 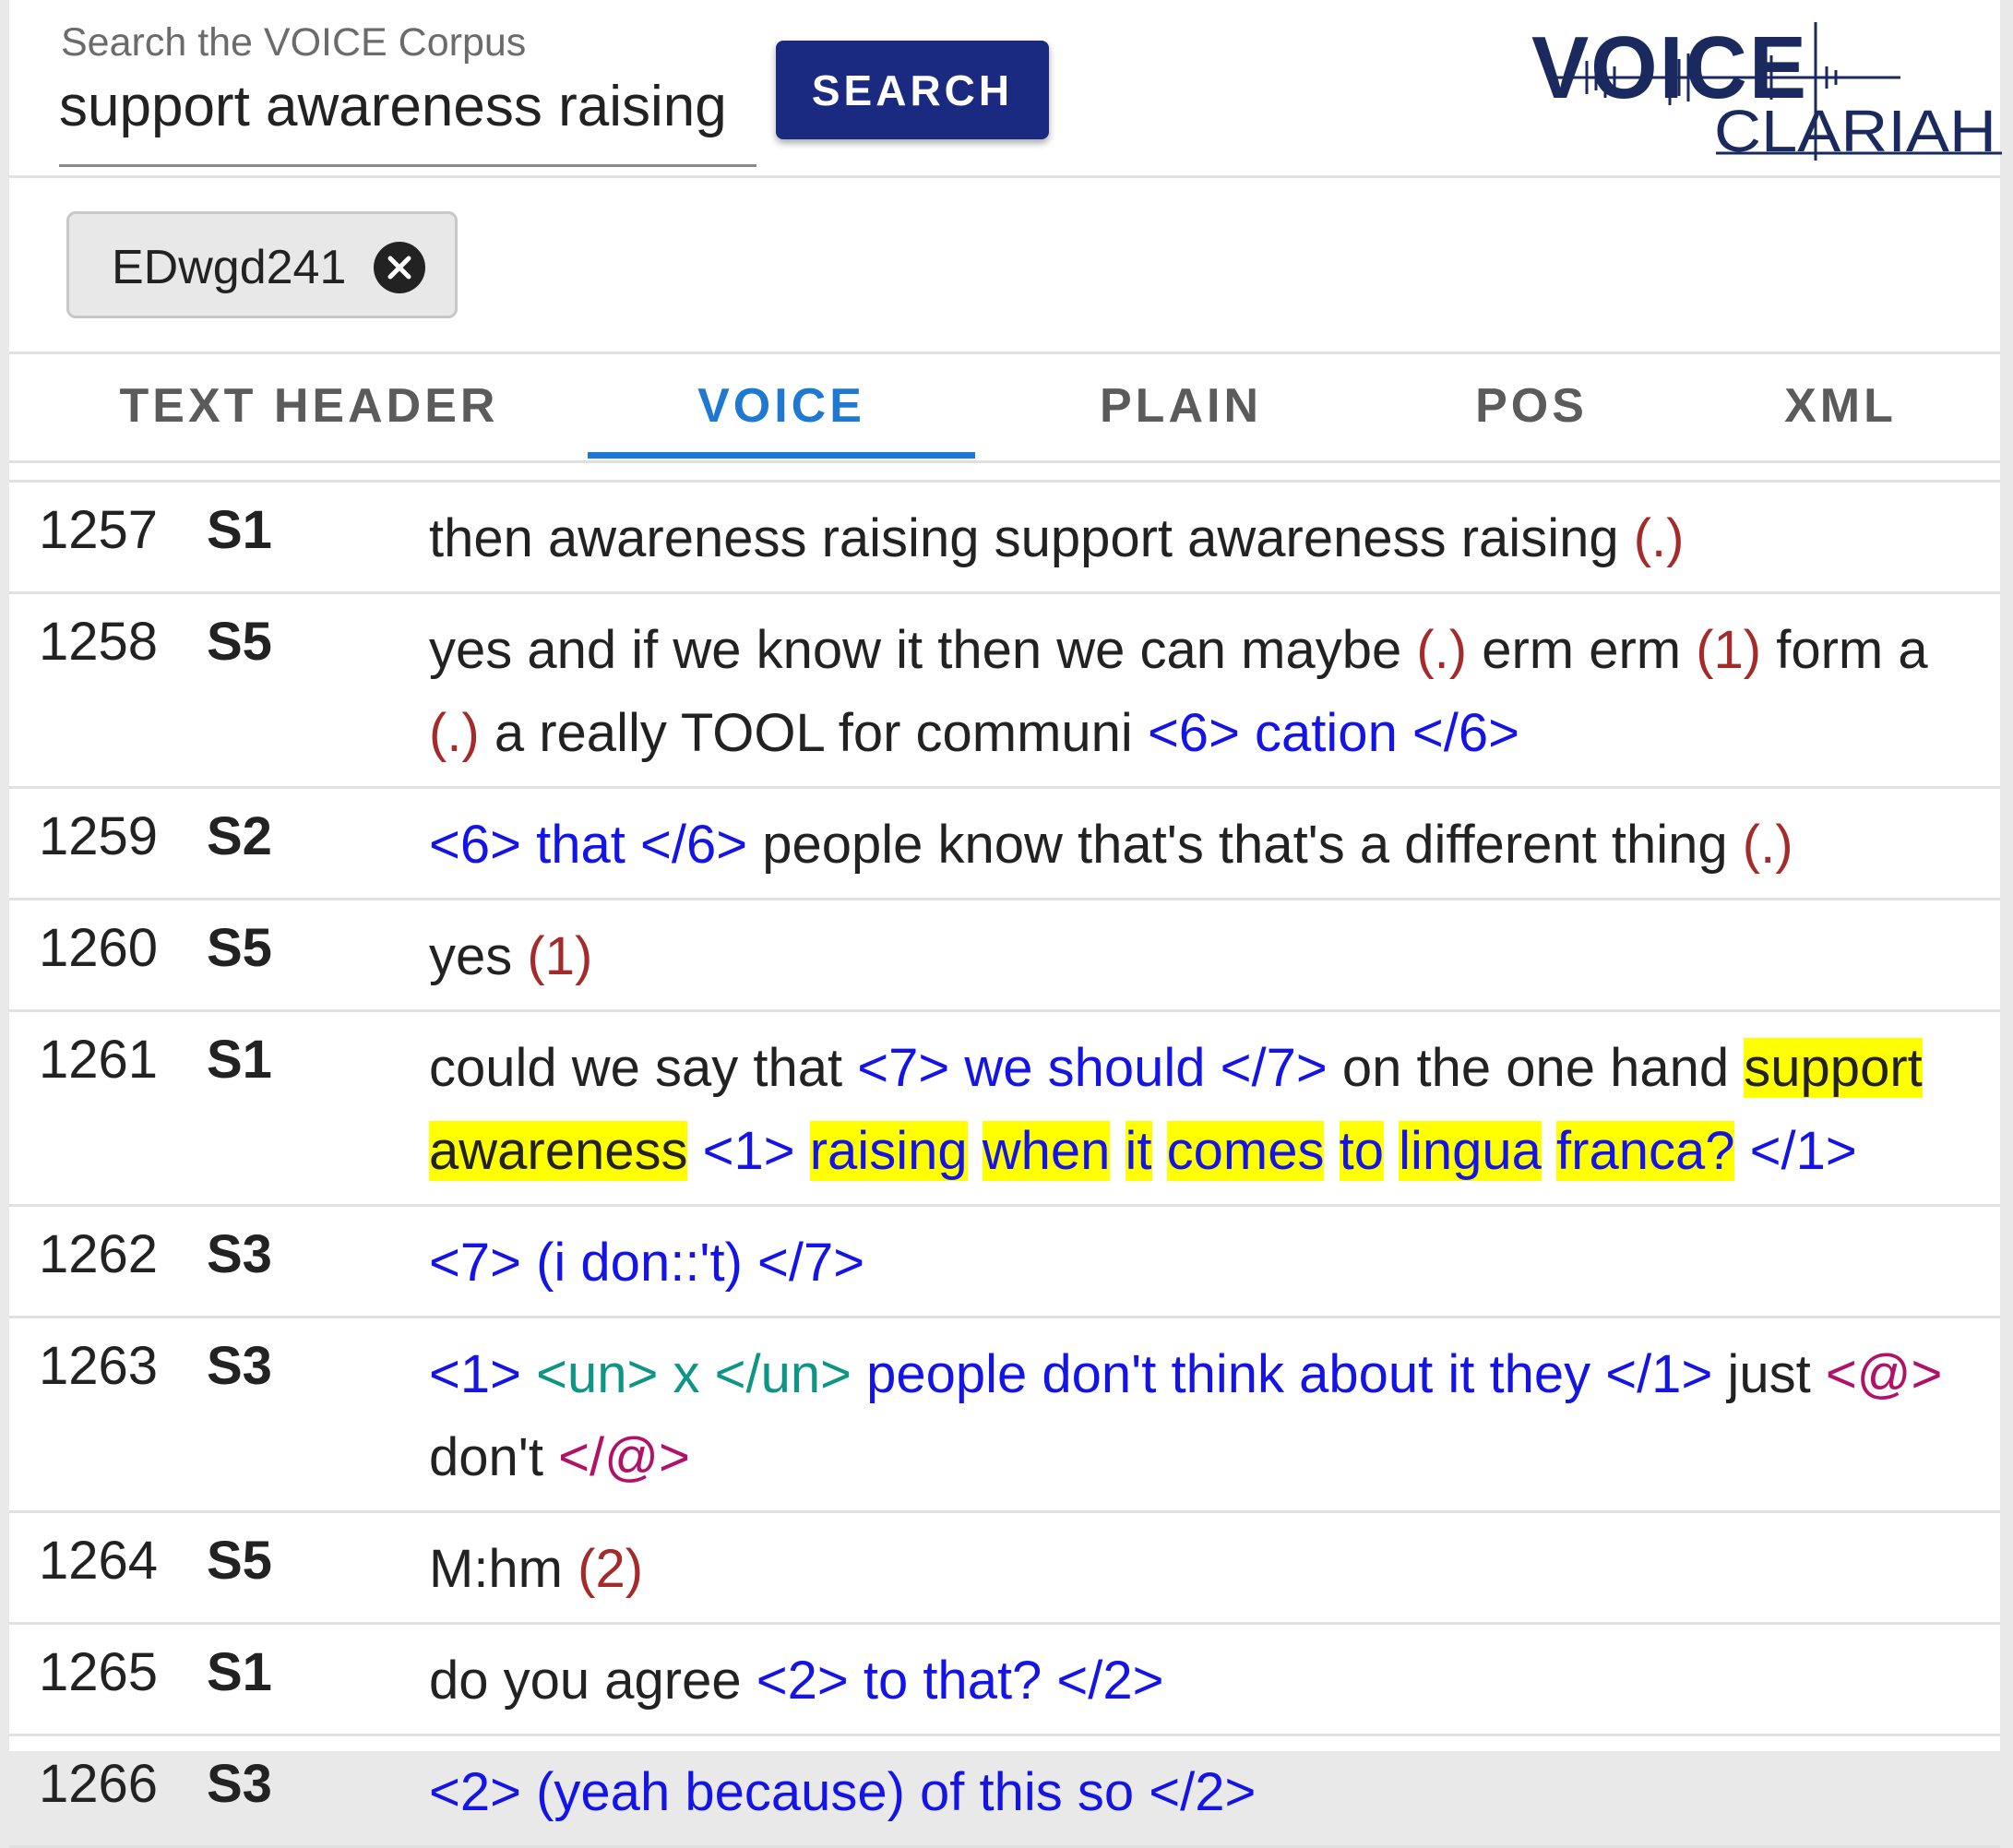 What do you see at coordinates (1361, 1151) in the screenshot?
I see `search-hit: to` at bounding box center [1361, 1151].